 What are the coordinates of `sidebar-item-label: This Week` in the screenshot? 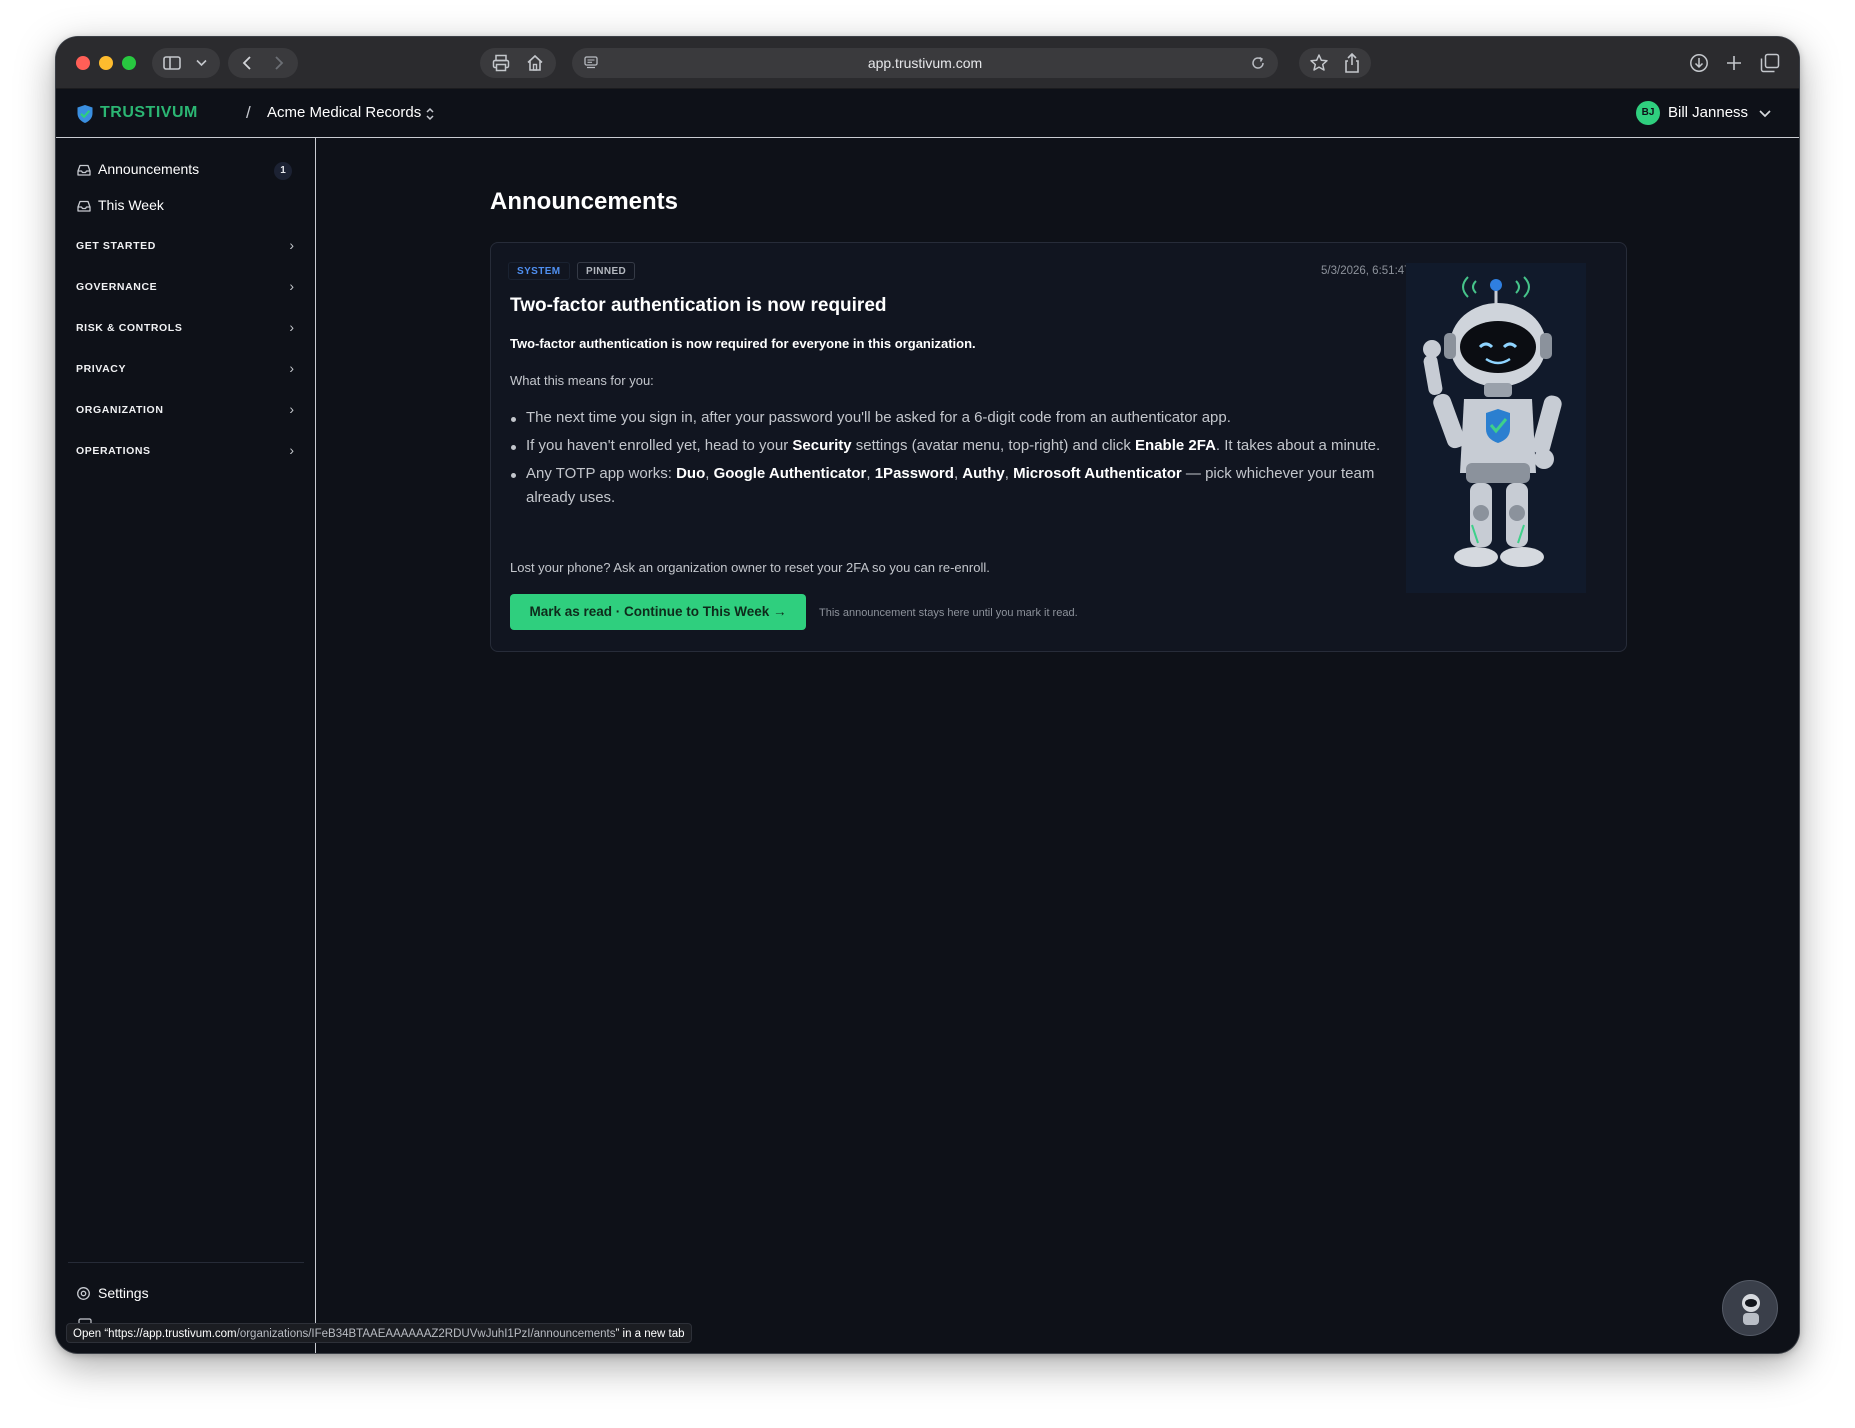 It's located at (131, 205).